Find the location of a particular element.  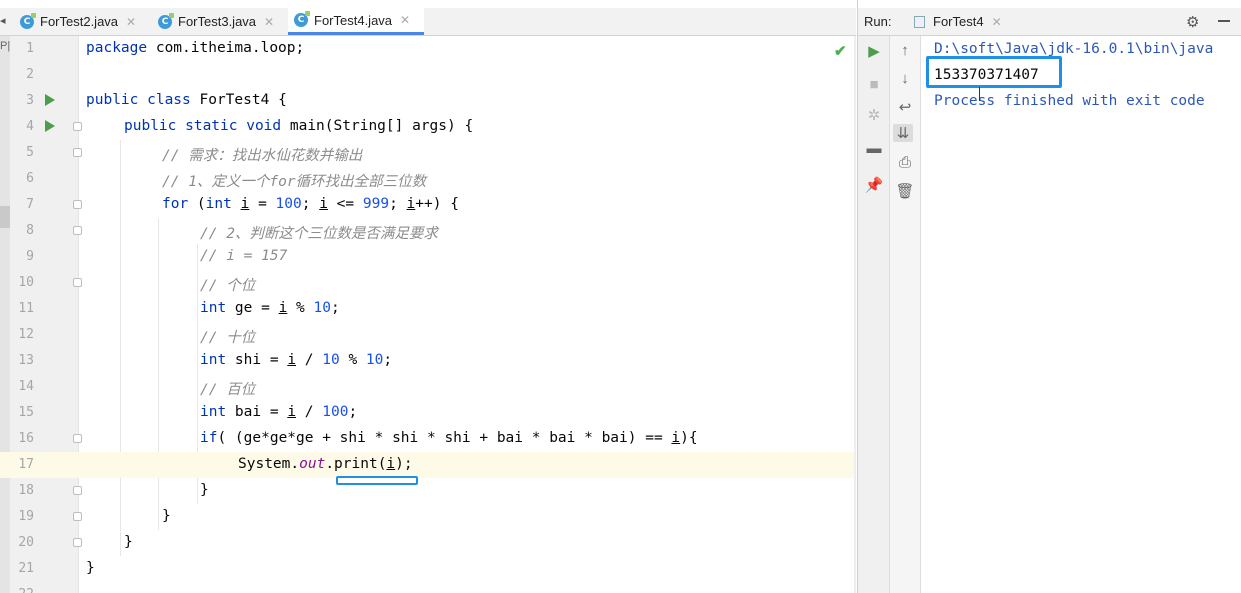

soft-wrap-icon: ↩ is located at coordinates (905, 107).